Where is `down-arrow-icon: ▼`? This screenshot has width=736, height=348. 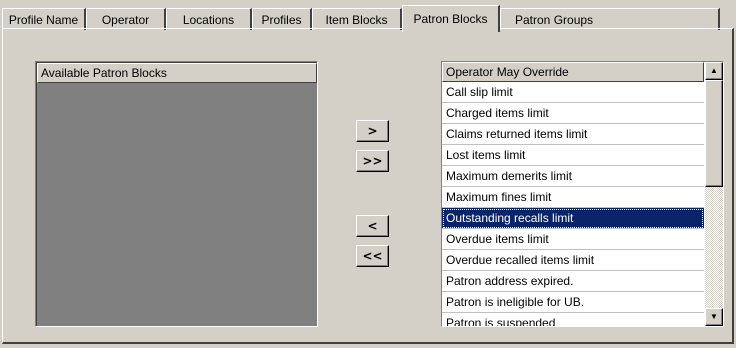
down-arrow-icon: ▼ is located at coordinates (714, 316).